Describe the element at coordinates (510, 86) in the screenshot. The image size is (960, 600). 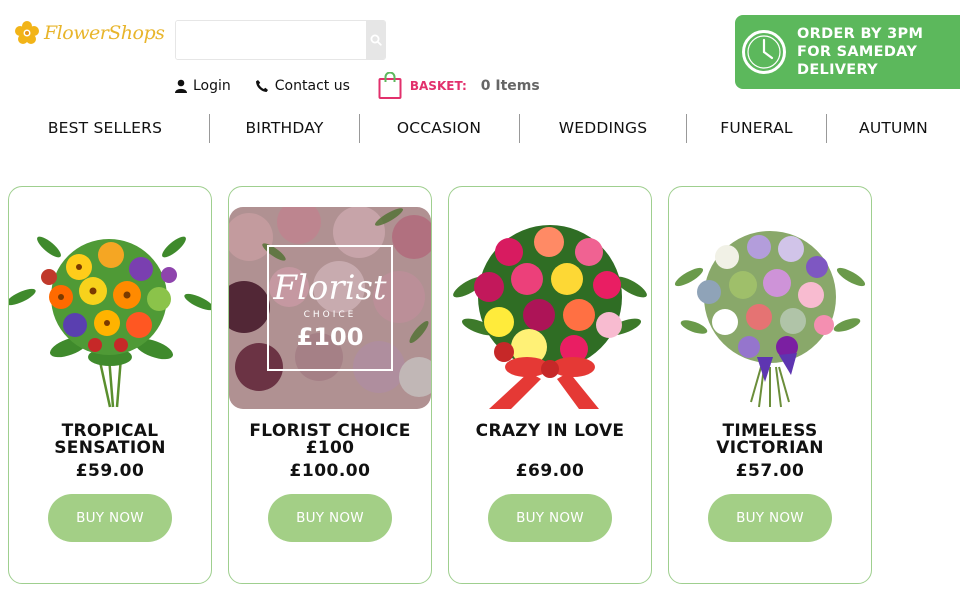
I see `basket-count: 0 Items` at that location.